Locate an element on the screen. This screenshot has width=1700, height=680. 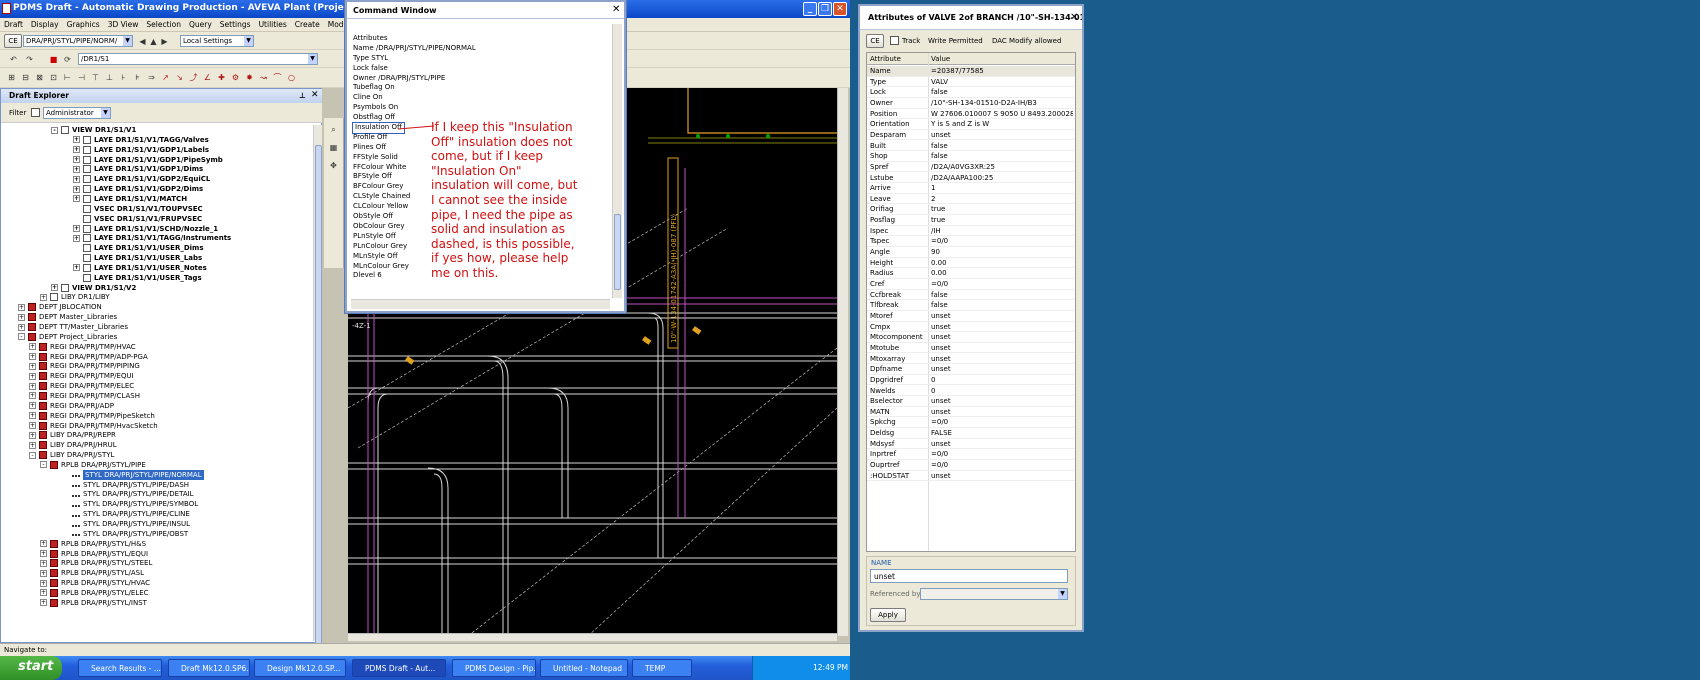
ce-button: CE is located at coordinates (875, 41).